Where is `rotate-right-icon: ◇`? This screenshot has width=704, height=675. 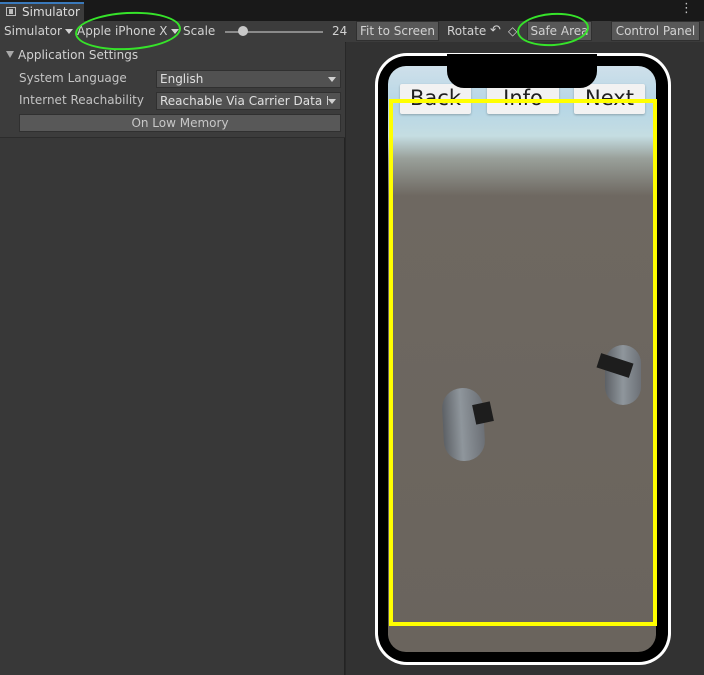
rotate-right-icon: ◇ is located at coordinates (512, 31).